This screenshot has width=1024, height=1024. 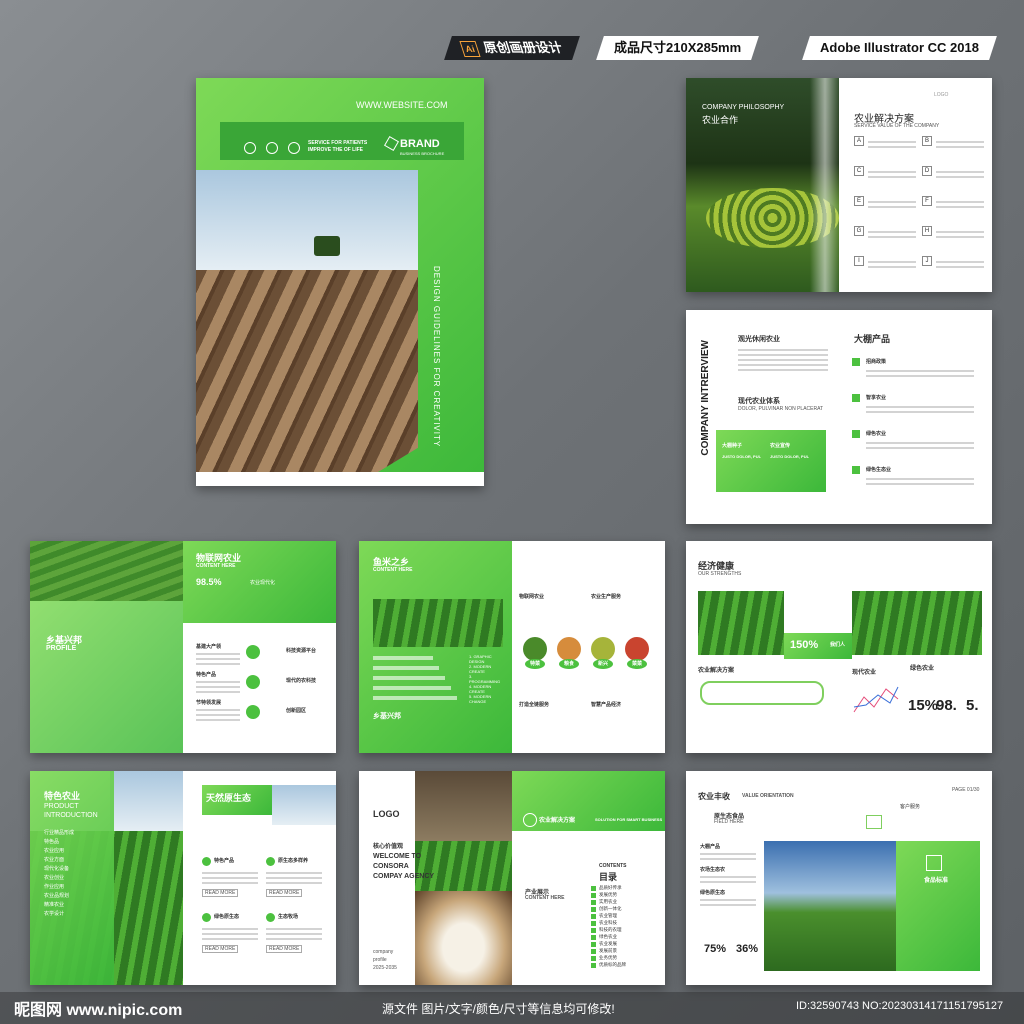 What do you see at coordinates (291, 690) in the screenshot?
I see `iot-right-item: 现代的农科技` at bounding box center [291, 690].